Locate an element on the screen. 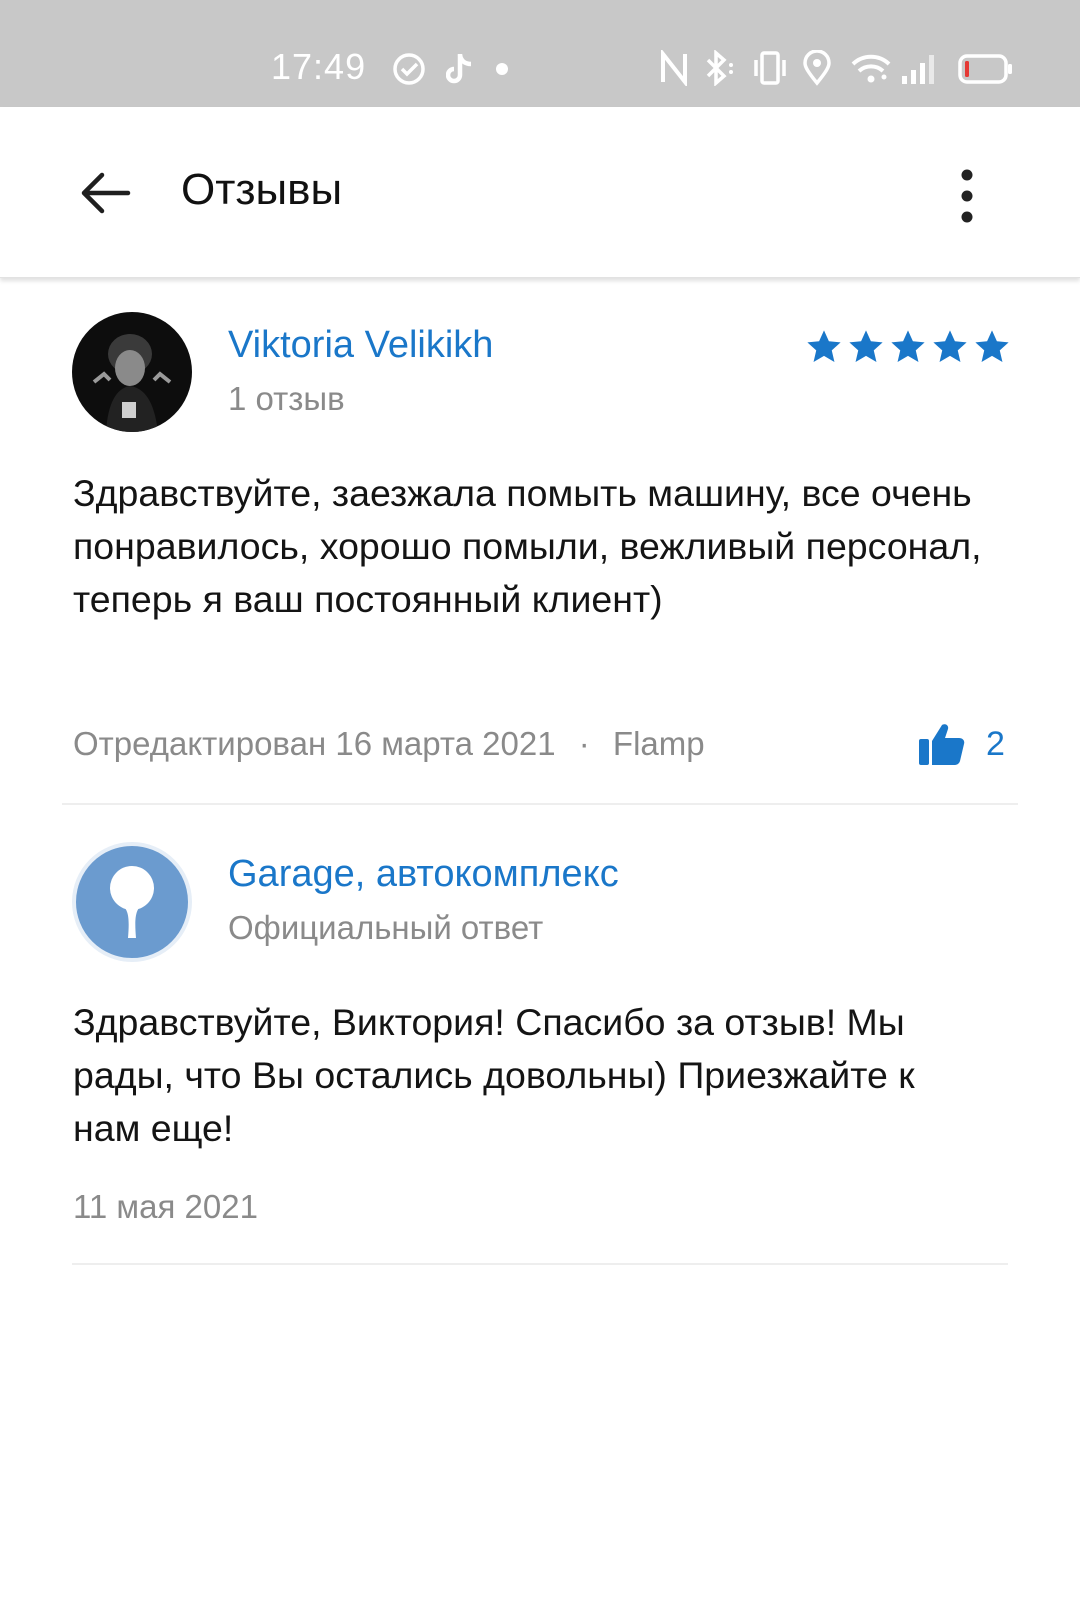 The image size is (1080, 1610). rating-stars is located at coordinates (908, 350).